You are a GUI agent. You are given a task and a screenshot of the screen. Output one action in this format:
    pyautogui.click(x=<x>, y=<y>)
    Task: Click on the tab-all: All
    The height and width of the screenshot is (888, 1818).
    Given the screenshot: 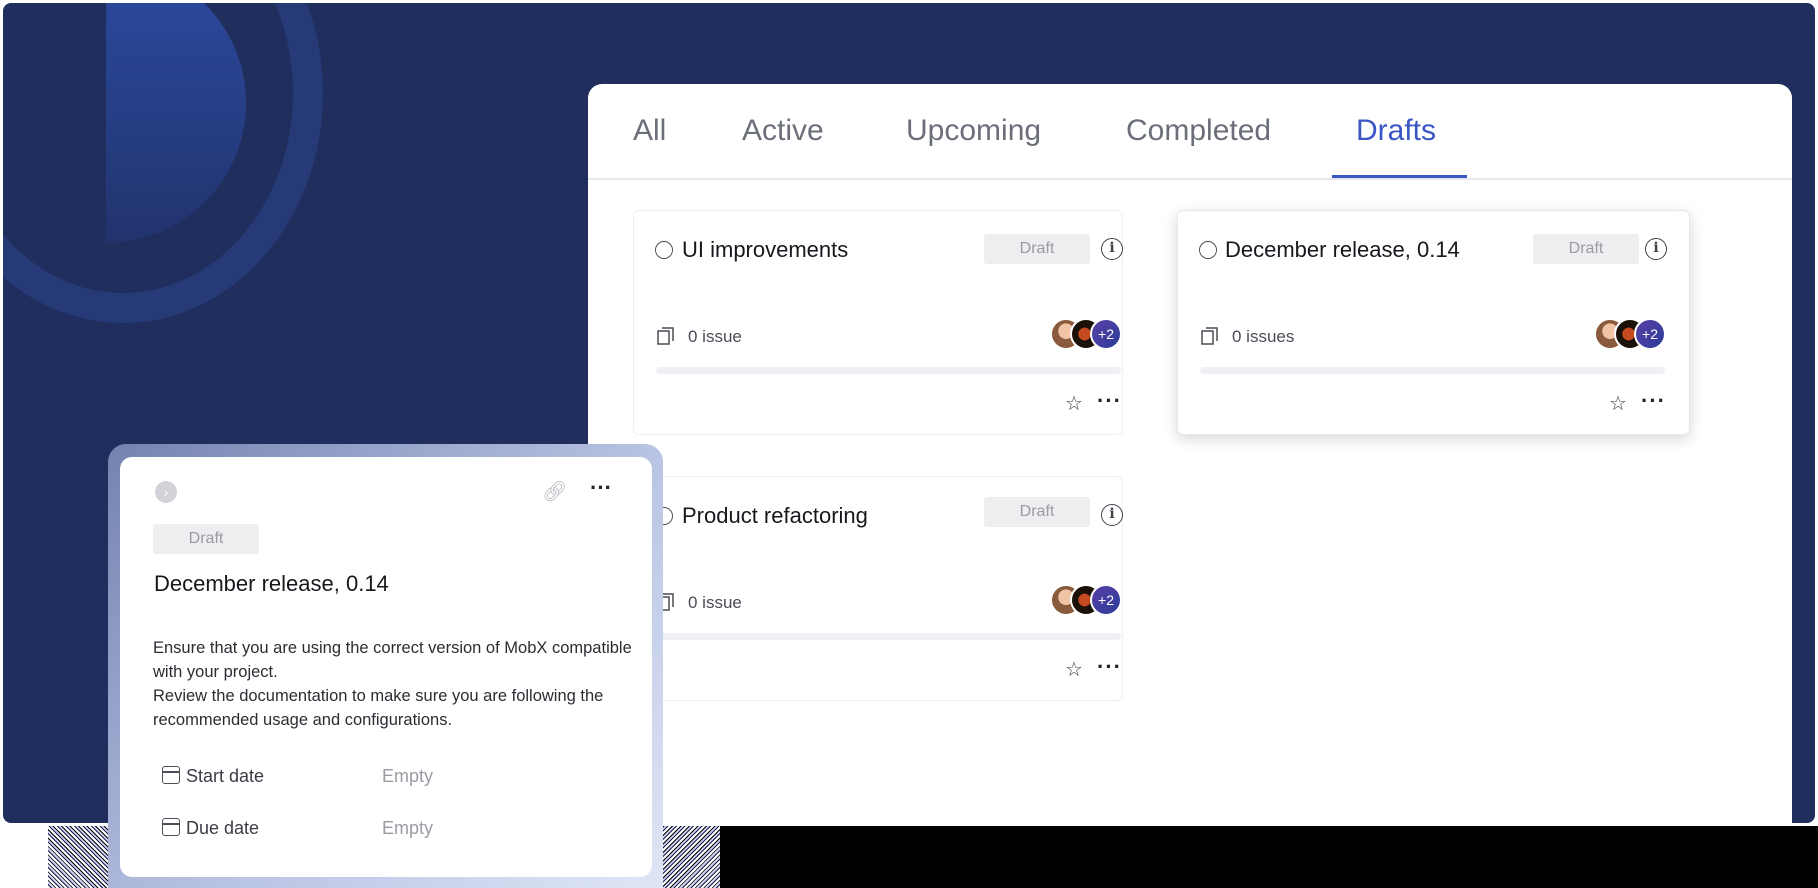 What is the action you would take?
    pyautogui.click(x=649, y=131)
    